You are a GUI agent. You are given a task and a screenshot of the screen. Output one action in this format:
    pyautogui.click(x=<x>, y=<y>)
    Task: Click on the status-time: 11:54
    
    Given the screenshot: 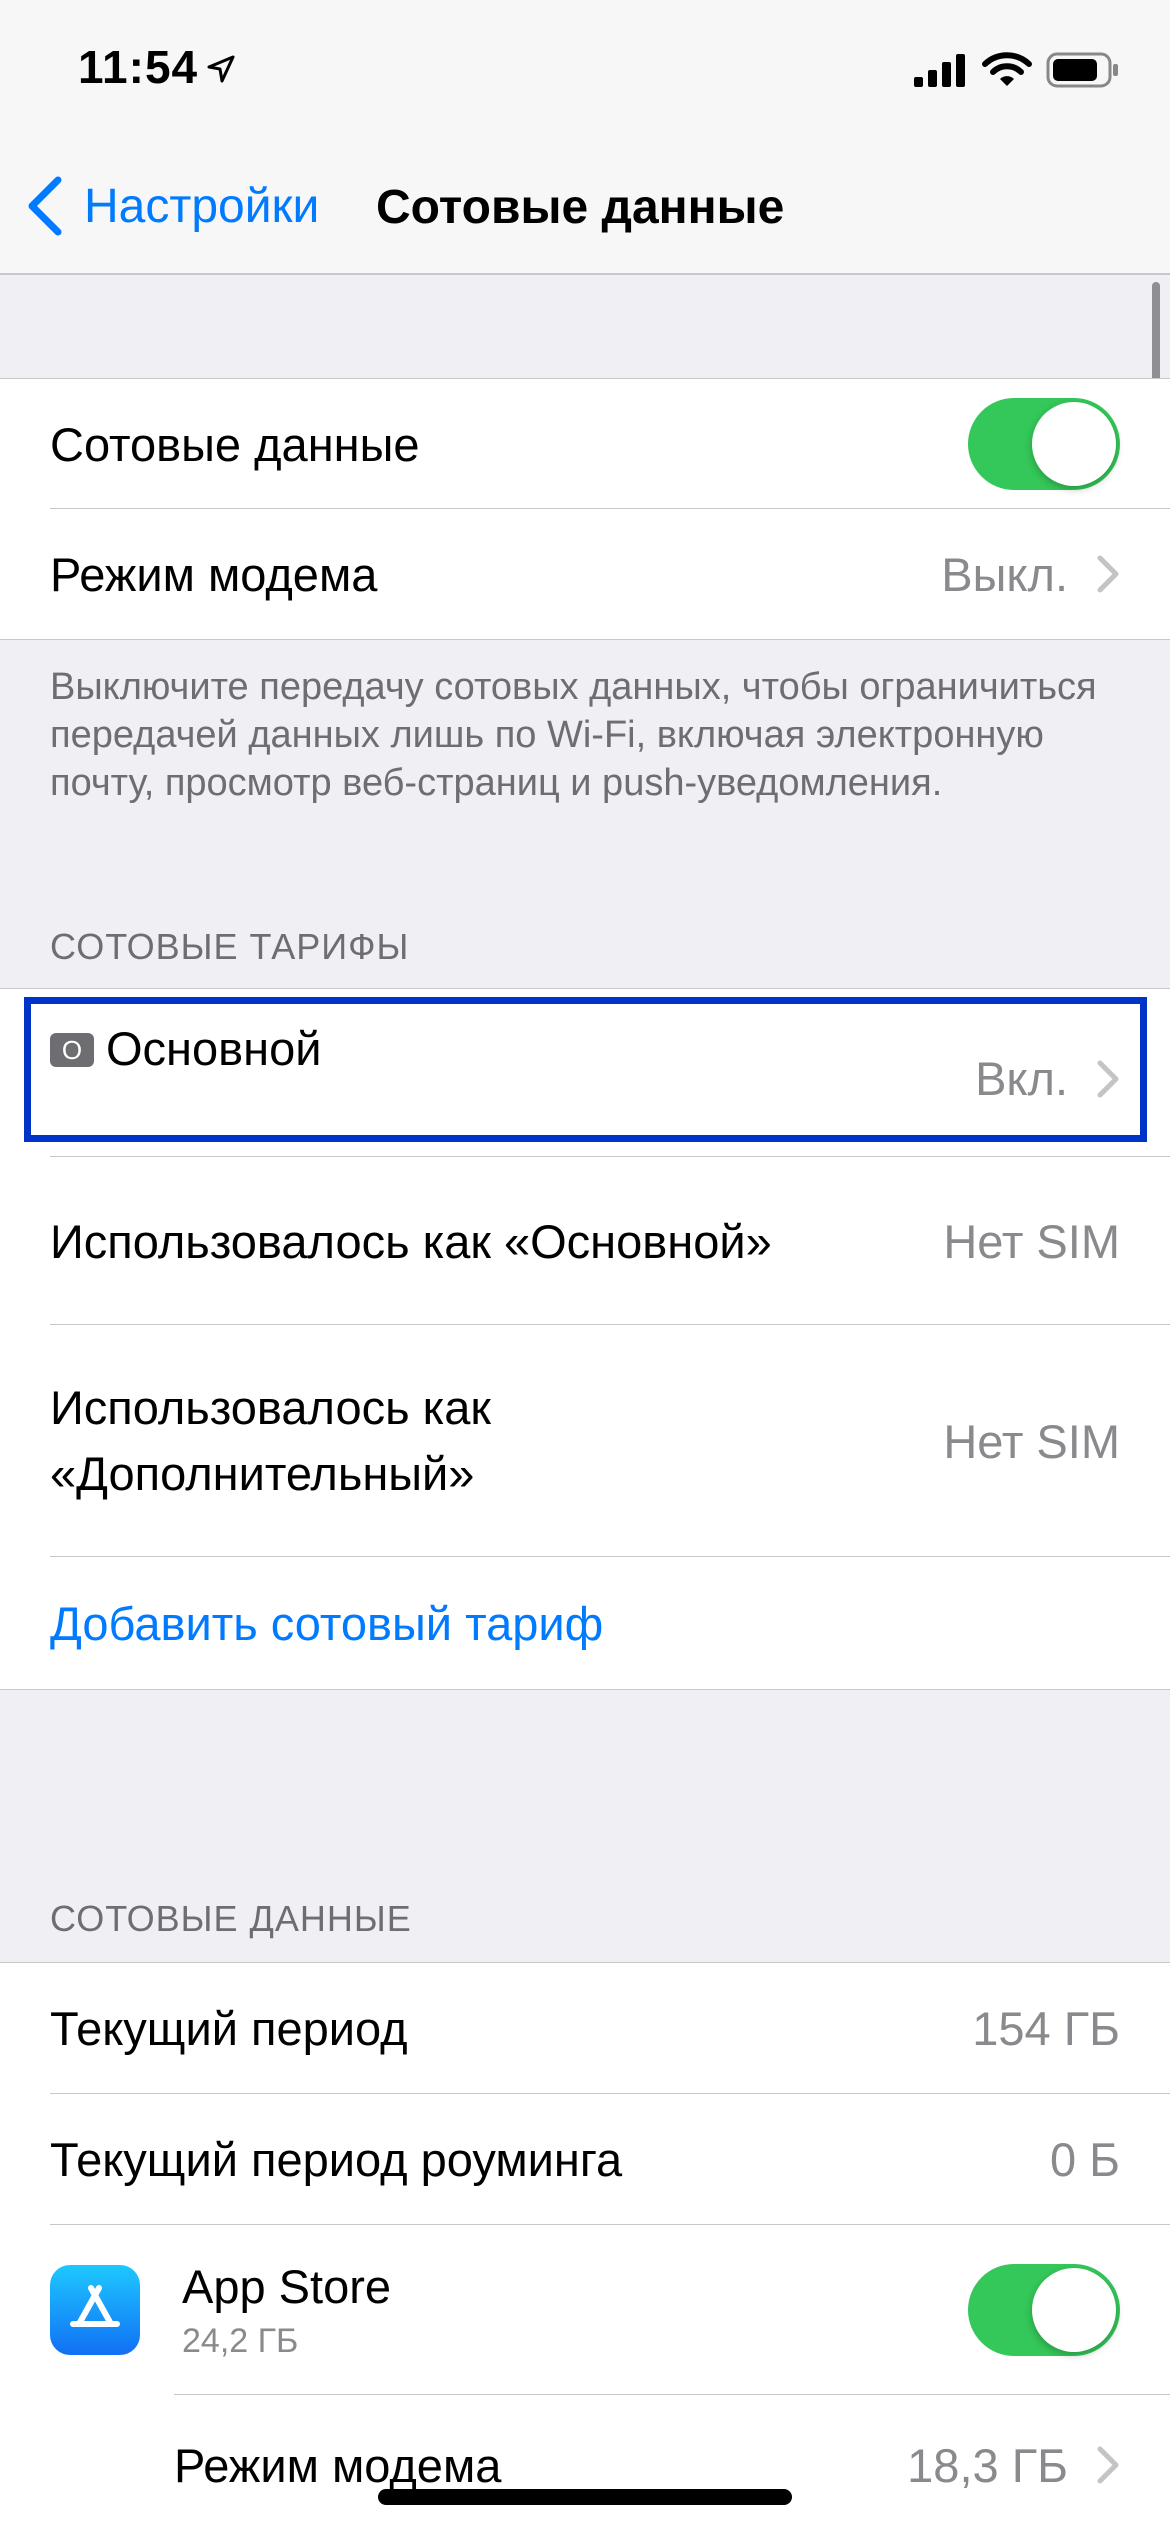 What is the action you would take?
    pyautogui.click(x=138, y=67)
    